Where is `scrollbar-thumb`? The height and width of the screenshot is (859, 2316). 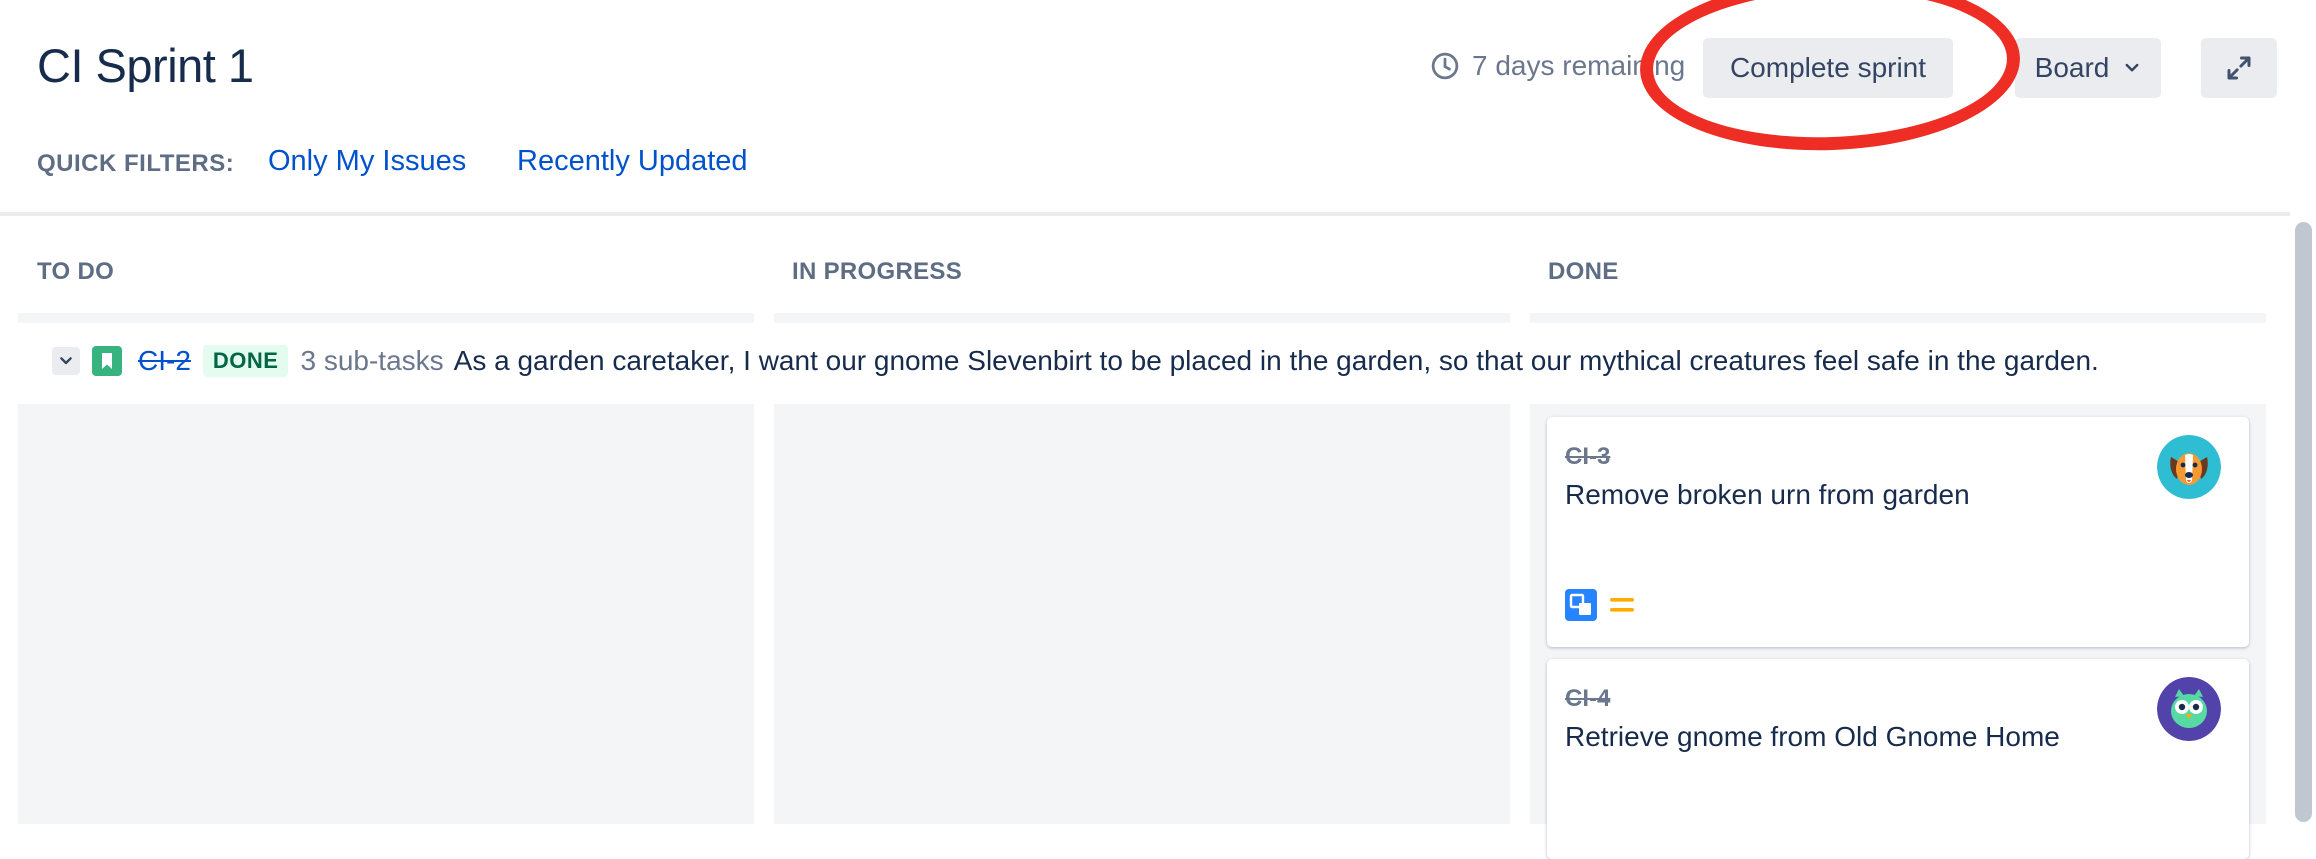 scrollbar-thumb is located at coordinates (2303, 522).